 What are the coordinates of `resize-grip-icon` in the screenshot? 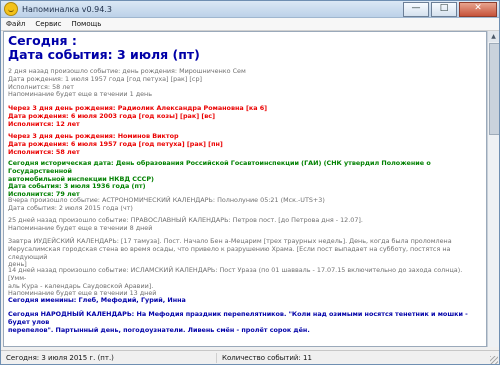 It's located at (494, 360).